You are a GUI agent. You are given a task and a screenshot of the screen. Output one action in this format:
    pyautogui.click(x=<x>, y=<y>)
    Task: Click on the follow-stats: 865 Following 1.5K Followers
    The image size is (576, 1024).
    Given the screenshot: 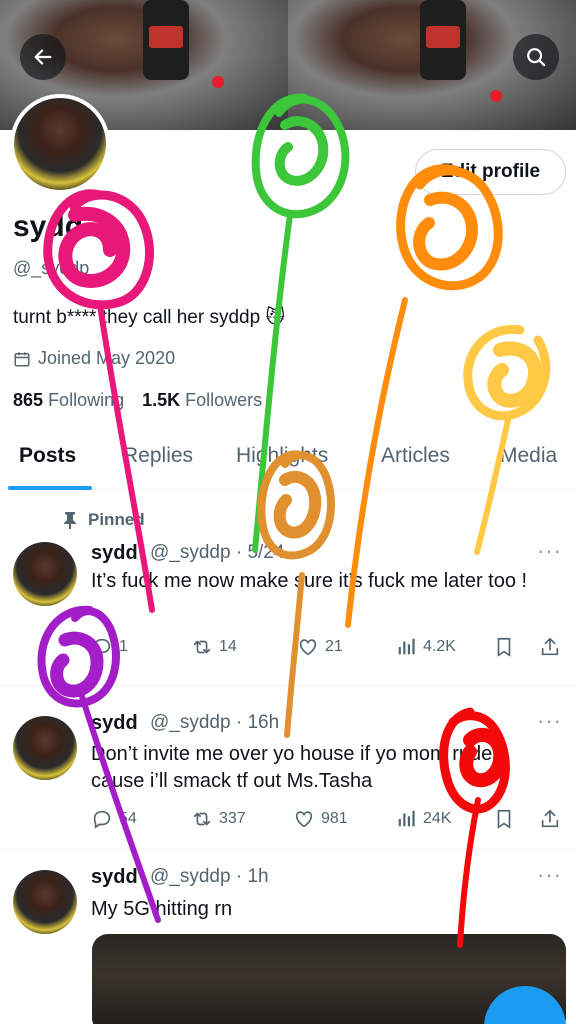 What is the action you would take?
    pyautogui.click(x=137, y=400)
    